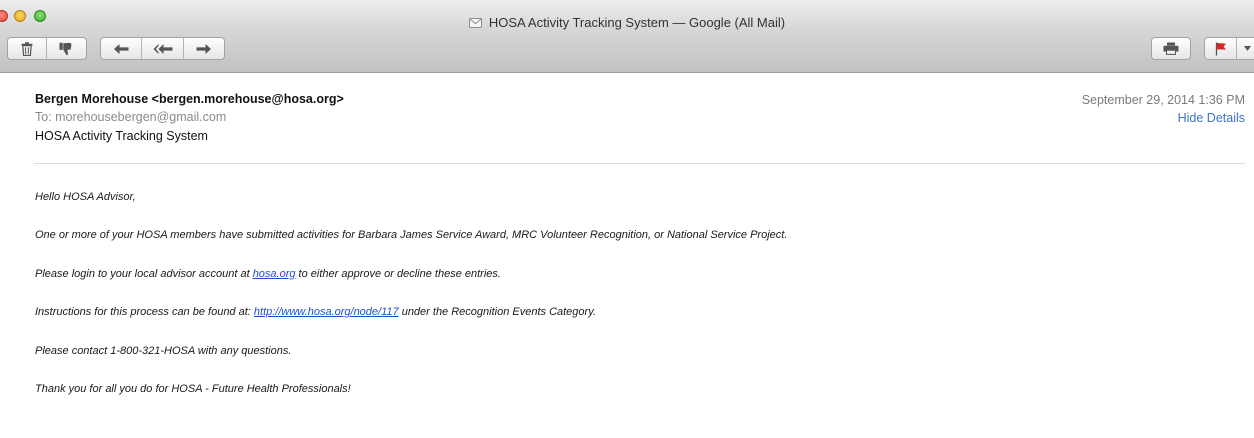 The height and width of the screenshot is (438, 1254). Describe the element at coordinates (85, 197) in the screenshot. I see `greeting: Hello HOSA Advisor,` at that location.